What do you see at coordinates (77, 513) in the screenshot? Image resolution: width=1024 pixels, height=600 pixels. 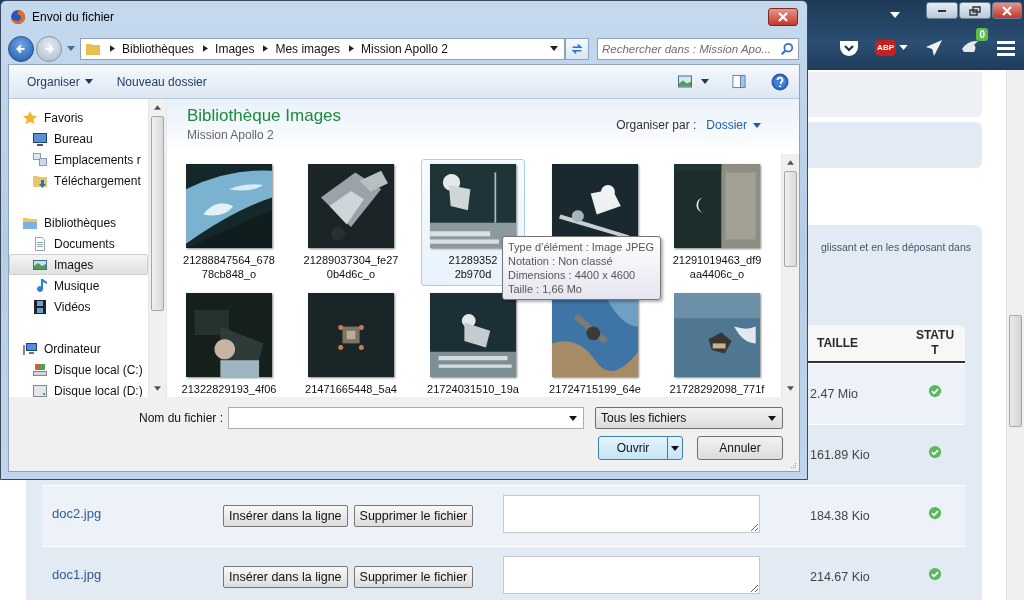 I see `file-link: doc2.jpg` at bounding box center [77, 513].